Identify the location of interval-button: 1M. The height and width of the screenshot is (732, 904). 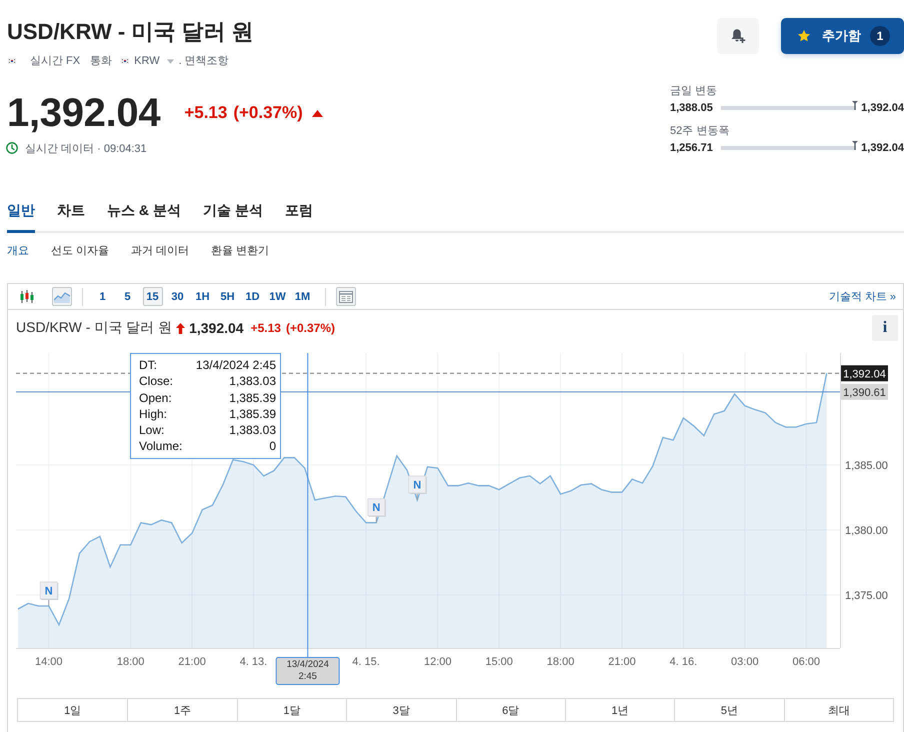
(302, 296).